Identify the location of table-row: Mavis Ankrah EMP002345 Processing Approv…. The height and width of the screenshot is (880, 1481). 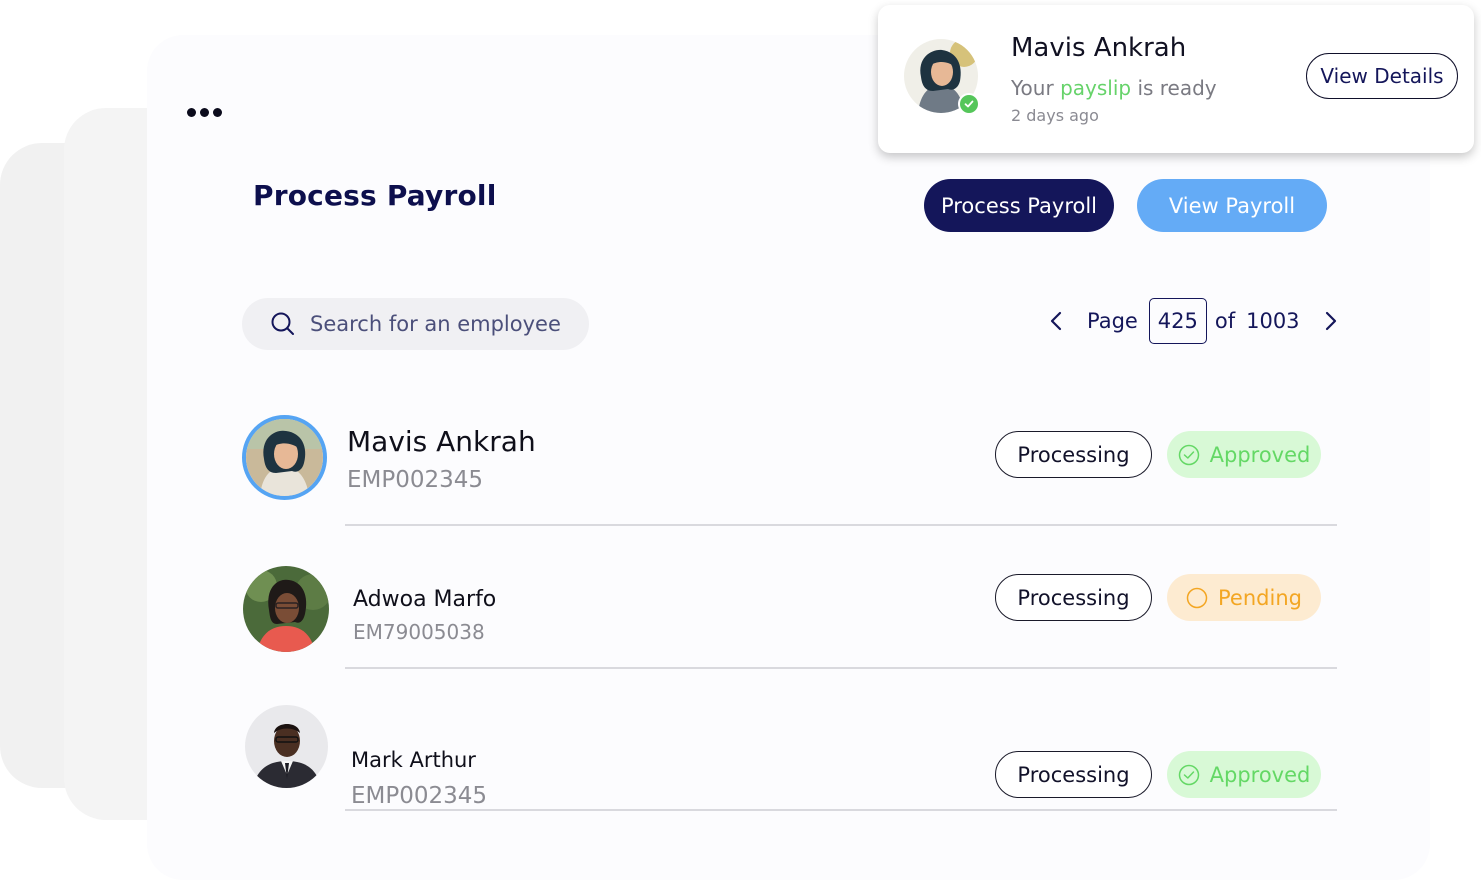
(789, 471).